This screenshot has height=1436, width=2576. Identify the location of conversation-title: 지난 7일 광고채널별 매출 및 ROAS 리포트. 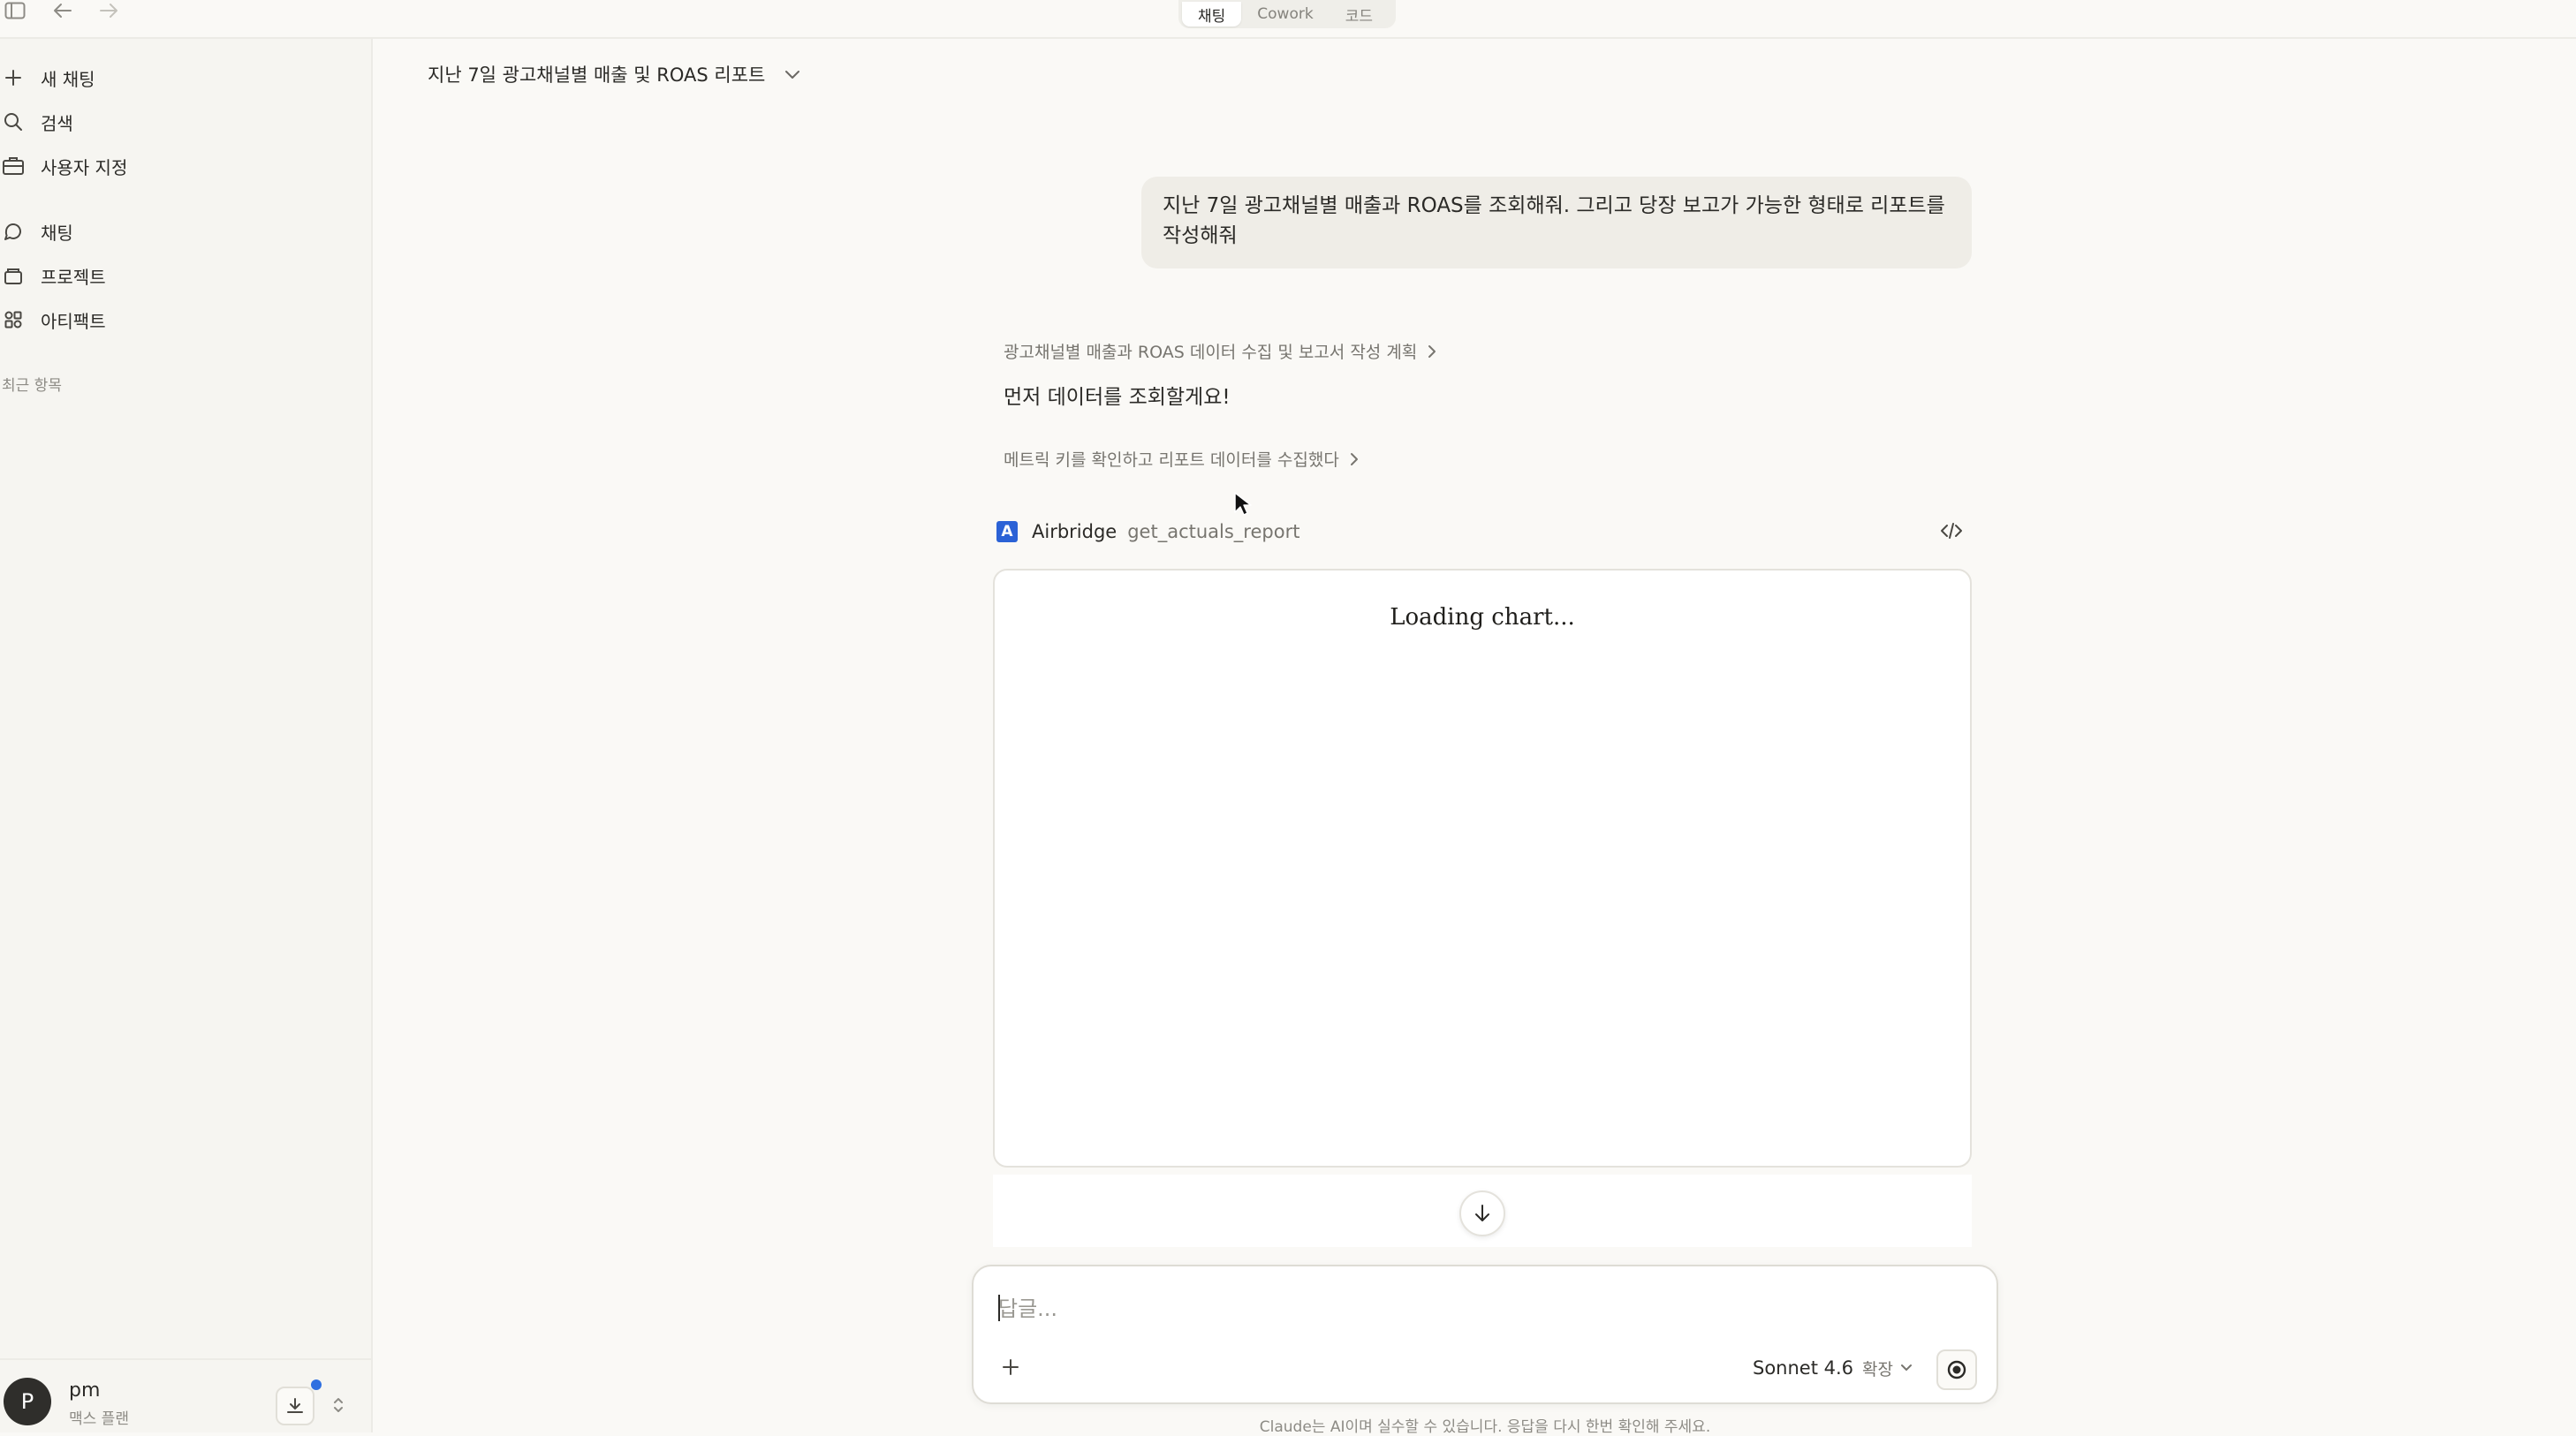
(614, 74).